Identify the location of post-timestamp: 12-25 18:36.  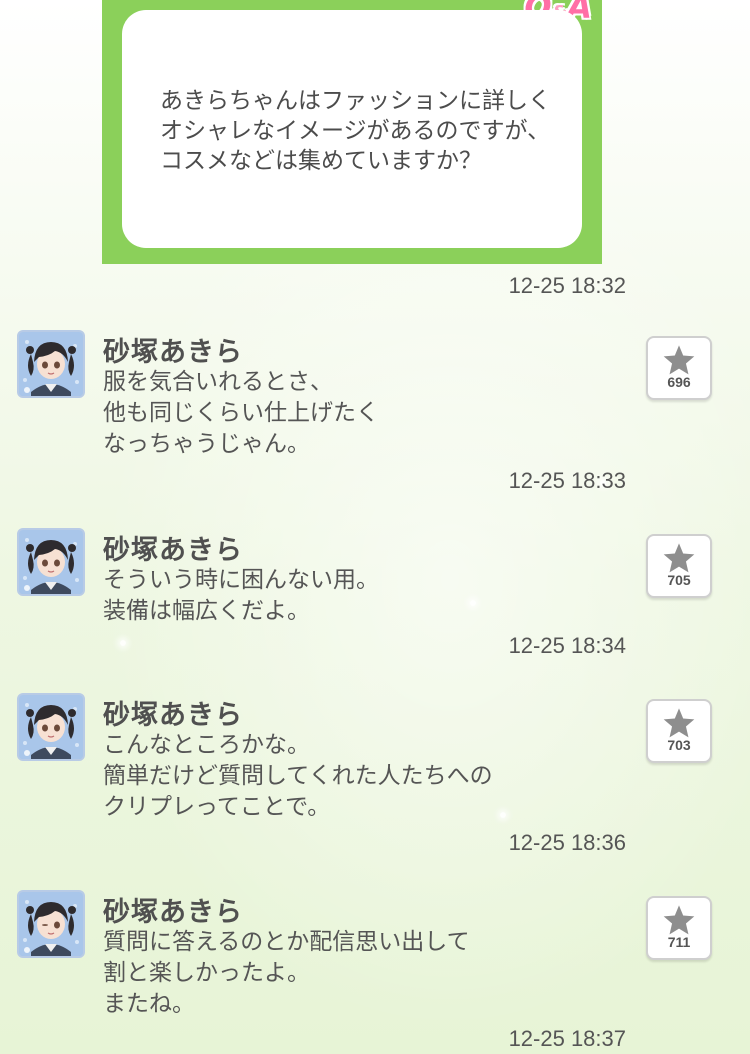
(567, 842).